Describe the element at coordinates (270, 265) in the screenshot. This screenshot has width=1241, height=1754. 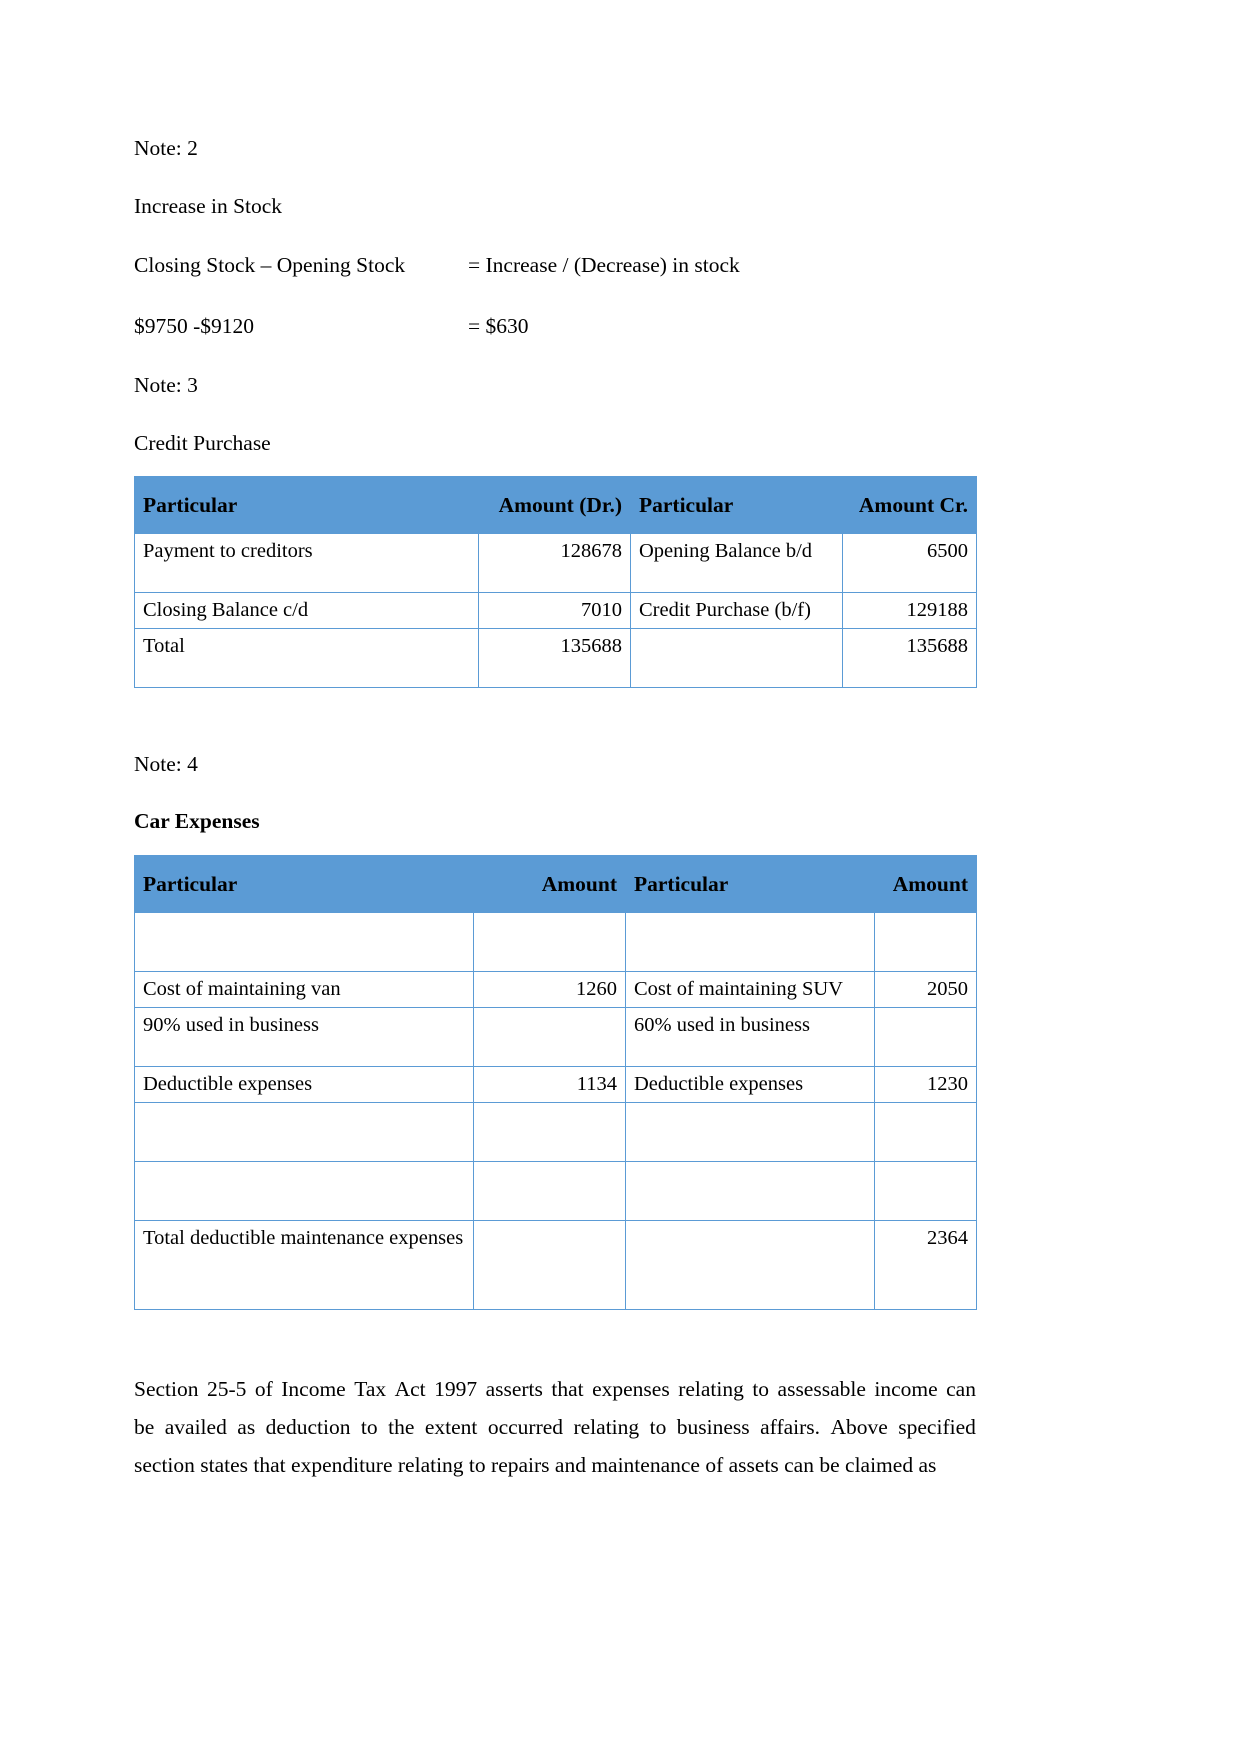
I see `stock-formula-left: Closing Stock – Opening Stock` at that location.